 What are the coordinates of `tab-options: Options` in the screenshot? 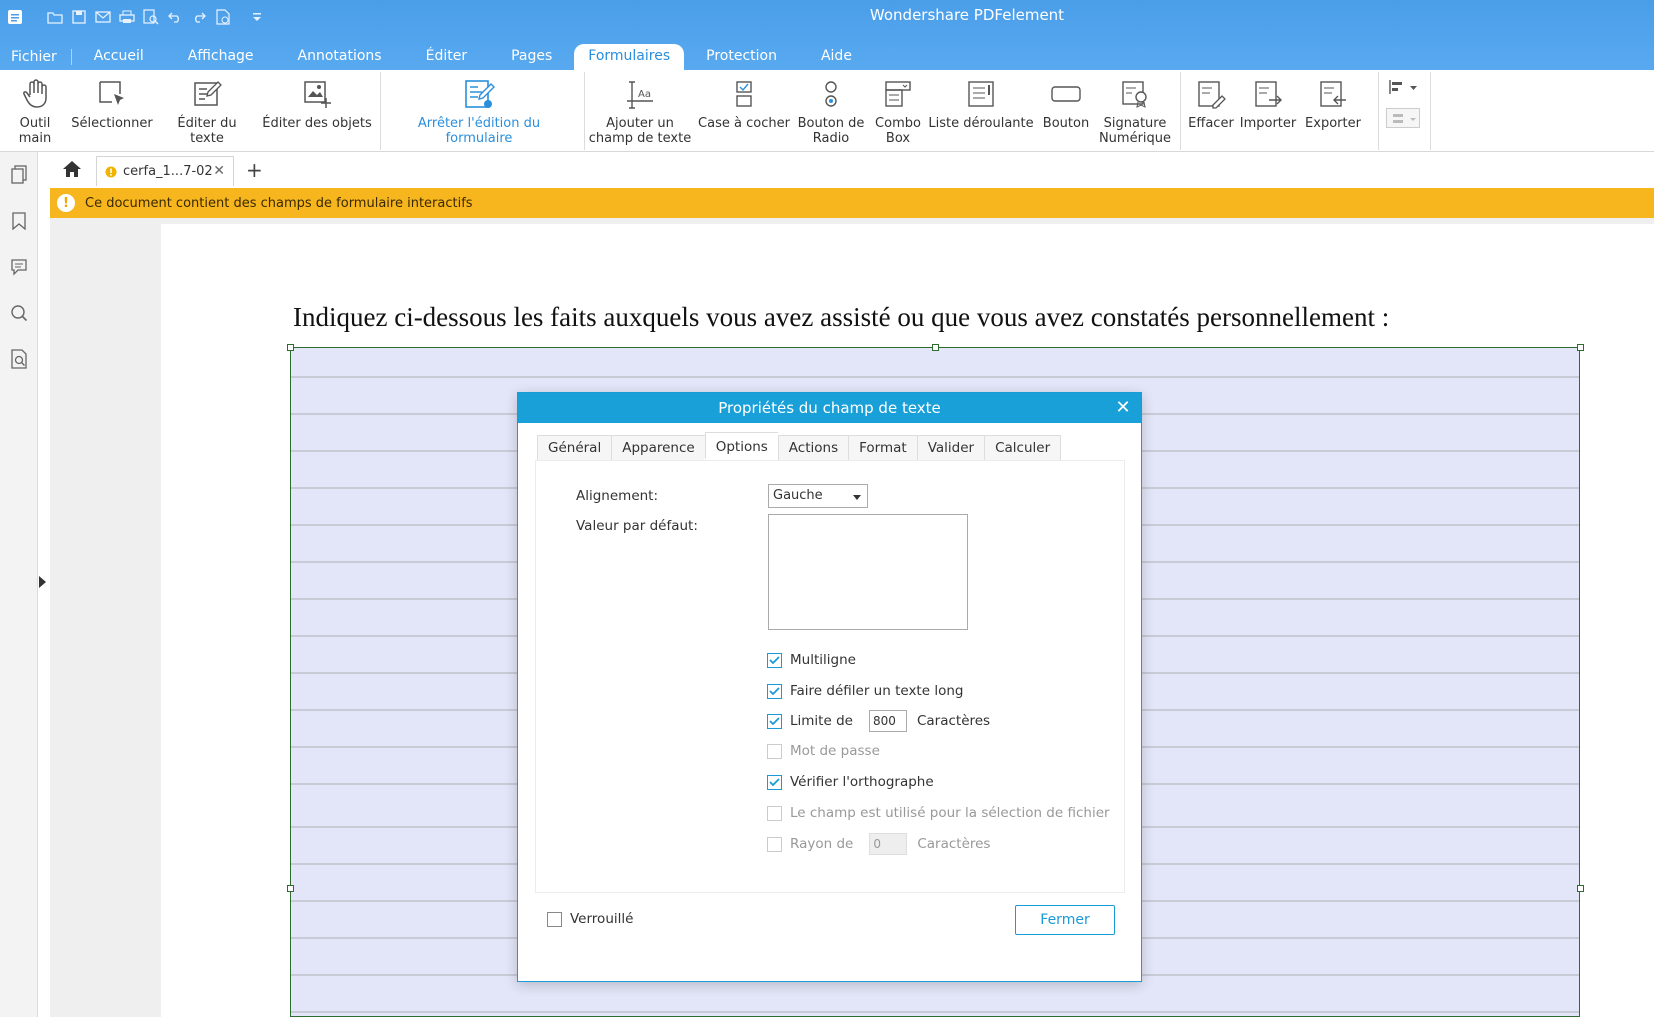 It's located at (741, 445).